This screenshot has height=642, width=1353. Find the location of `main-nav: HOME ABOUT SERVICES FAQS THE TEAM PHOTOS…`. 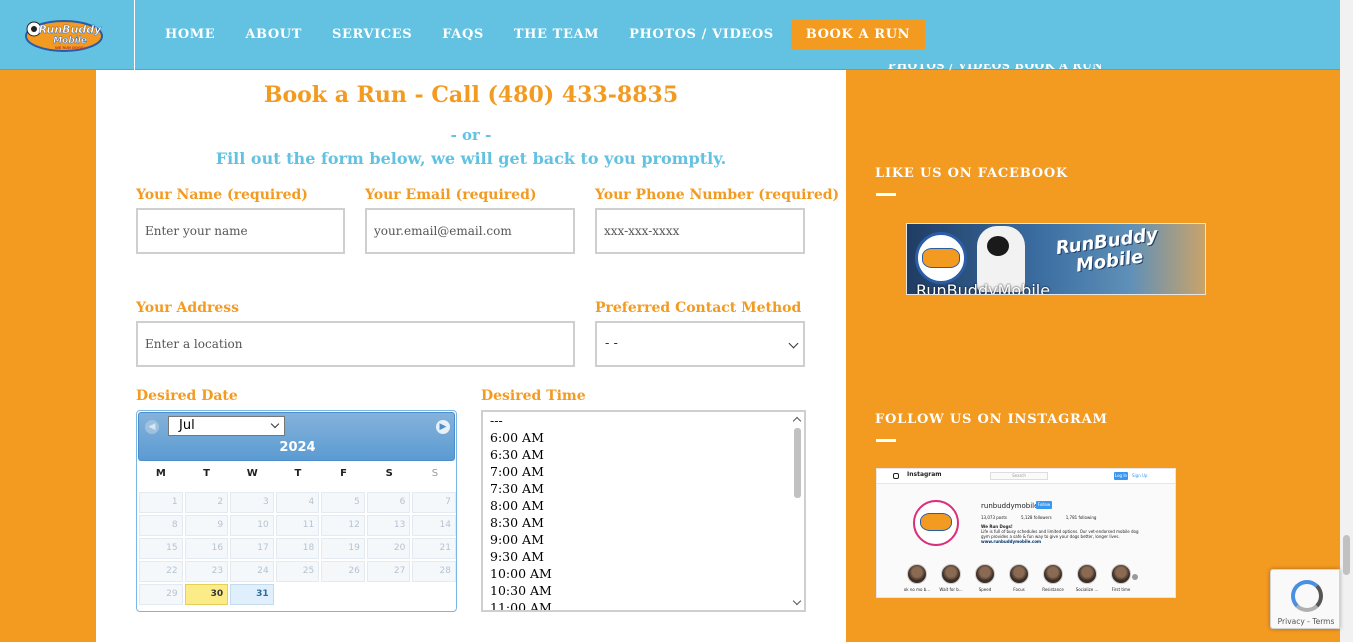

main-nav: HOME ABOUT SERVICES FAQS THE TEAM PHOTOS… is located at coordinates (538, 34).